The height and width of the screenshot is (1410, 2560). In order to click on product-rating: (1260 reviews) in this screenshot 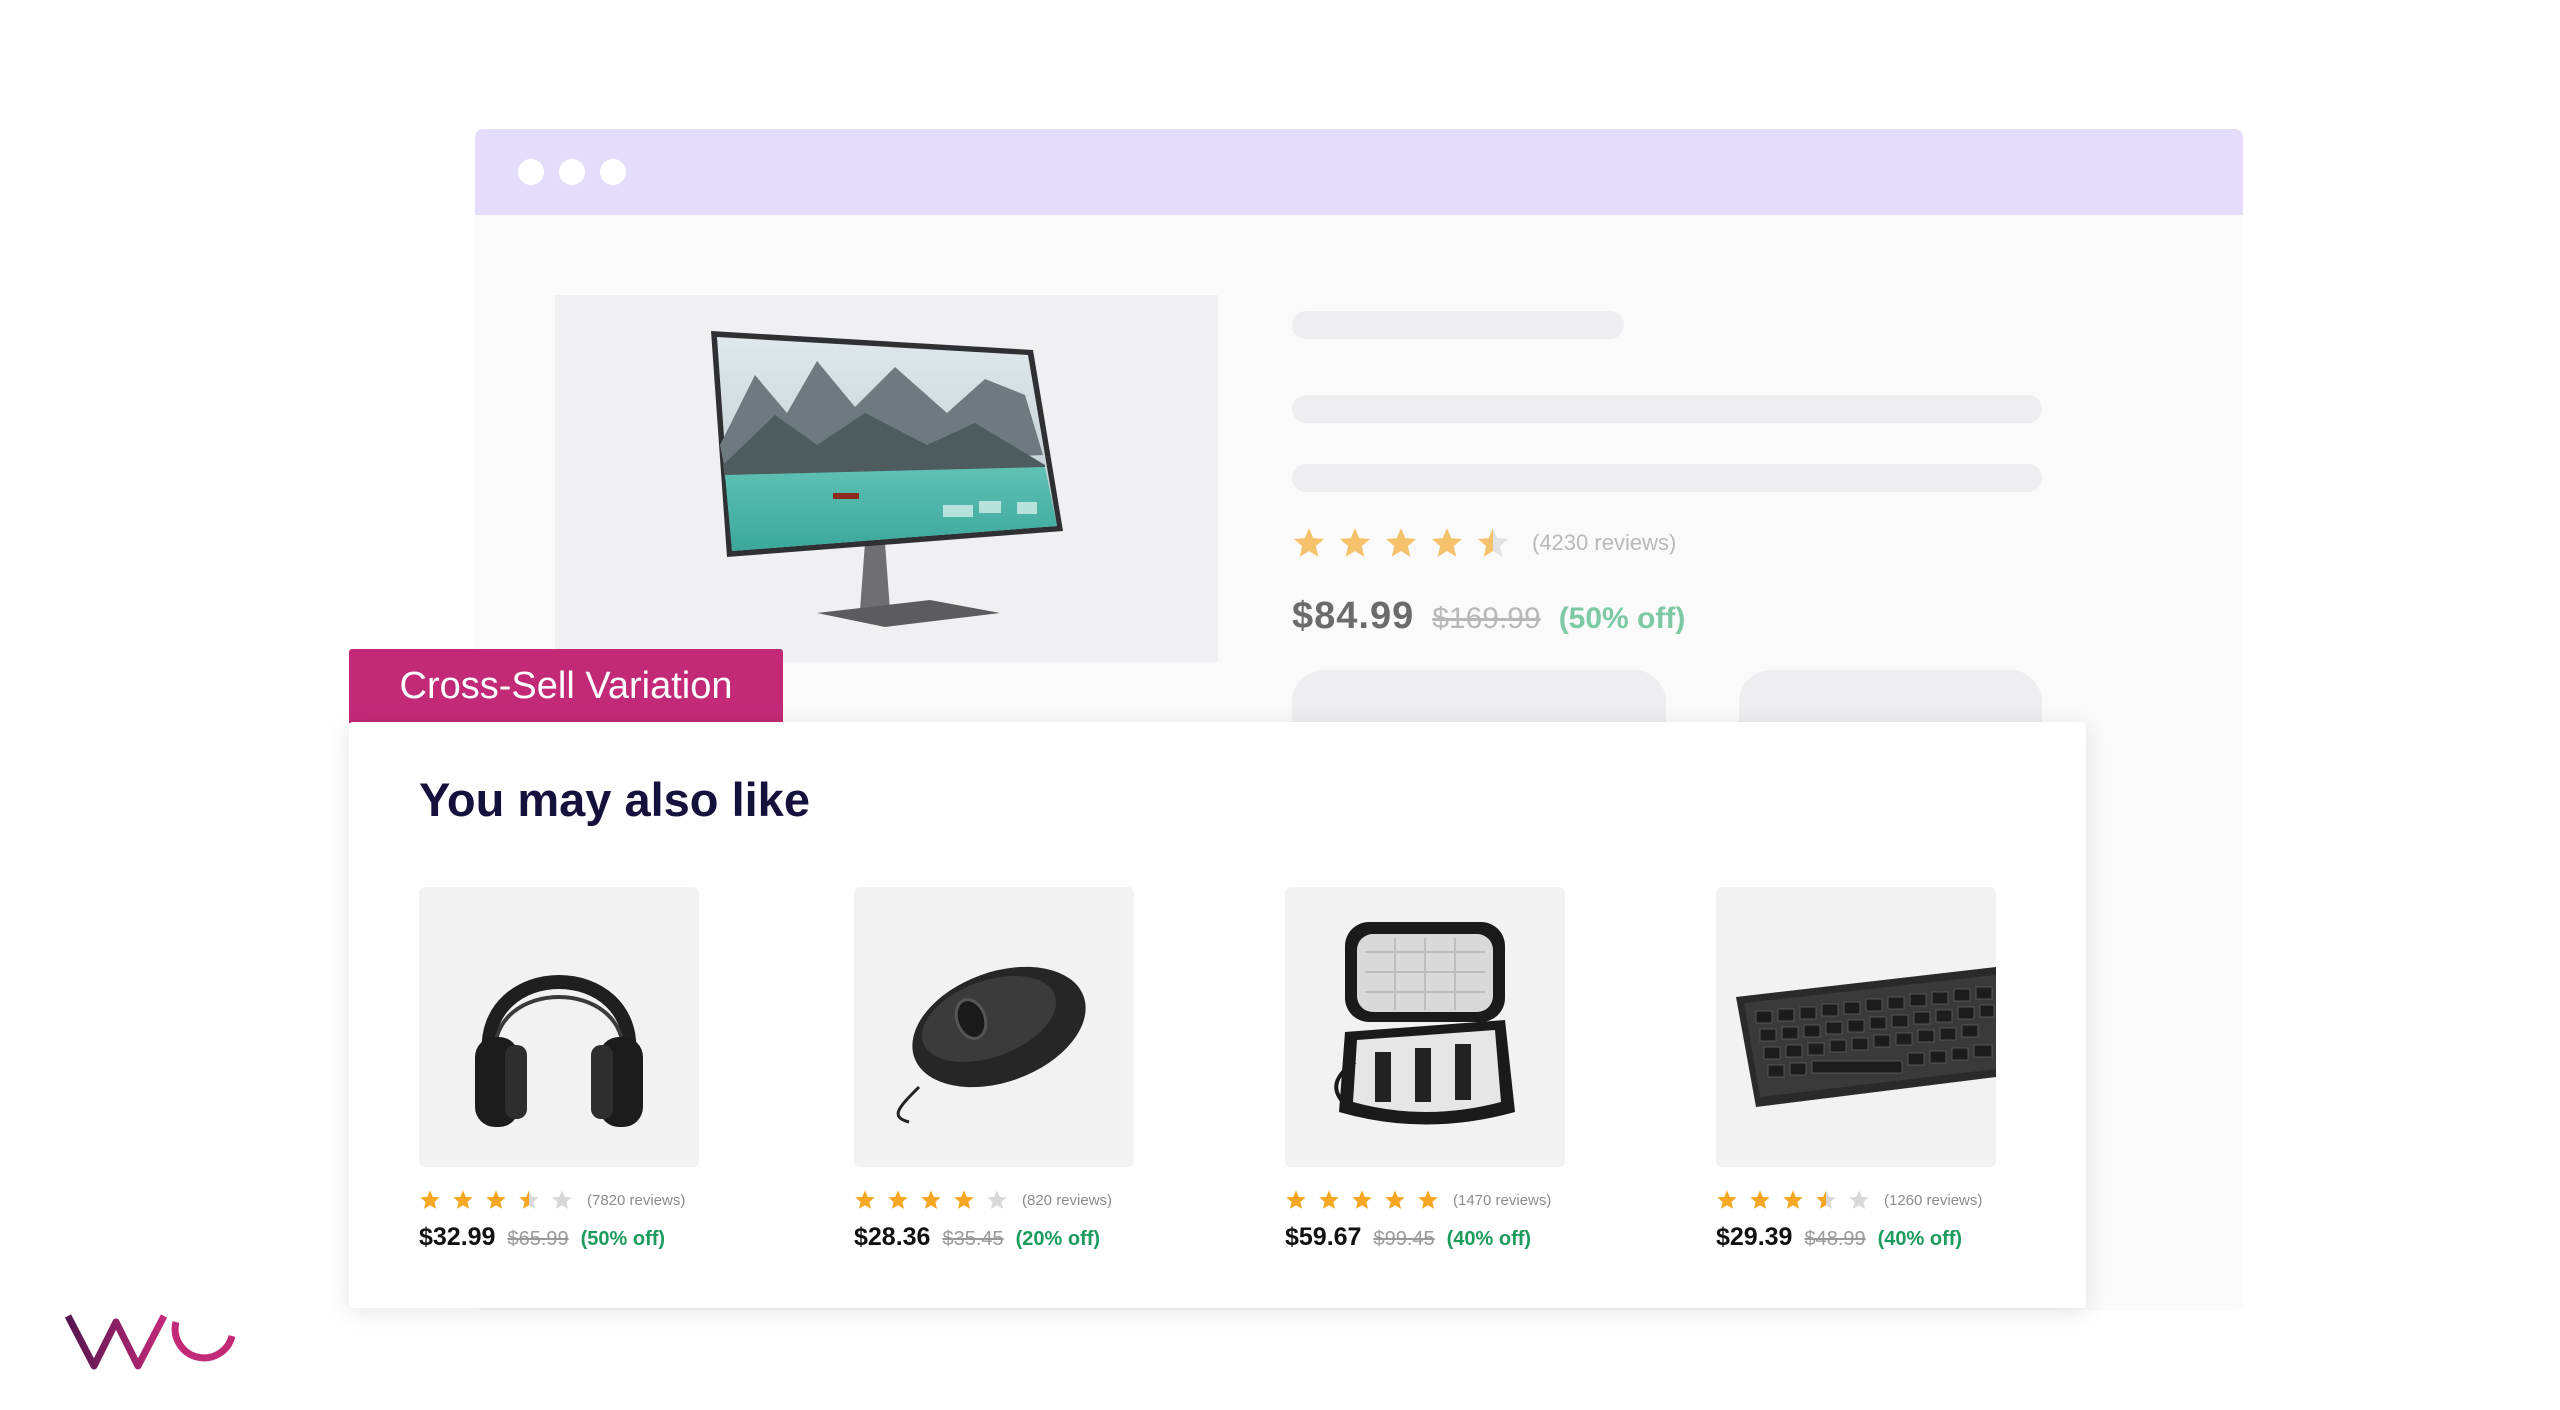, I will do `click(1861, 1200)`.